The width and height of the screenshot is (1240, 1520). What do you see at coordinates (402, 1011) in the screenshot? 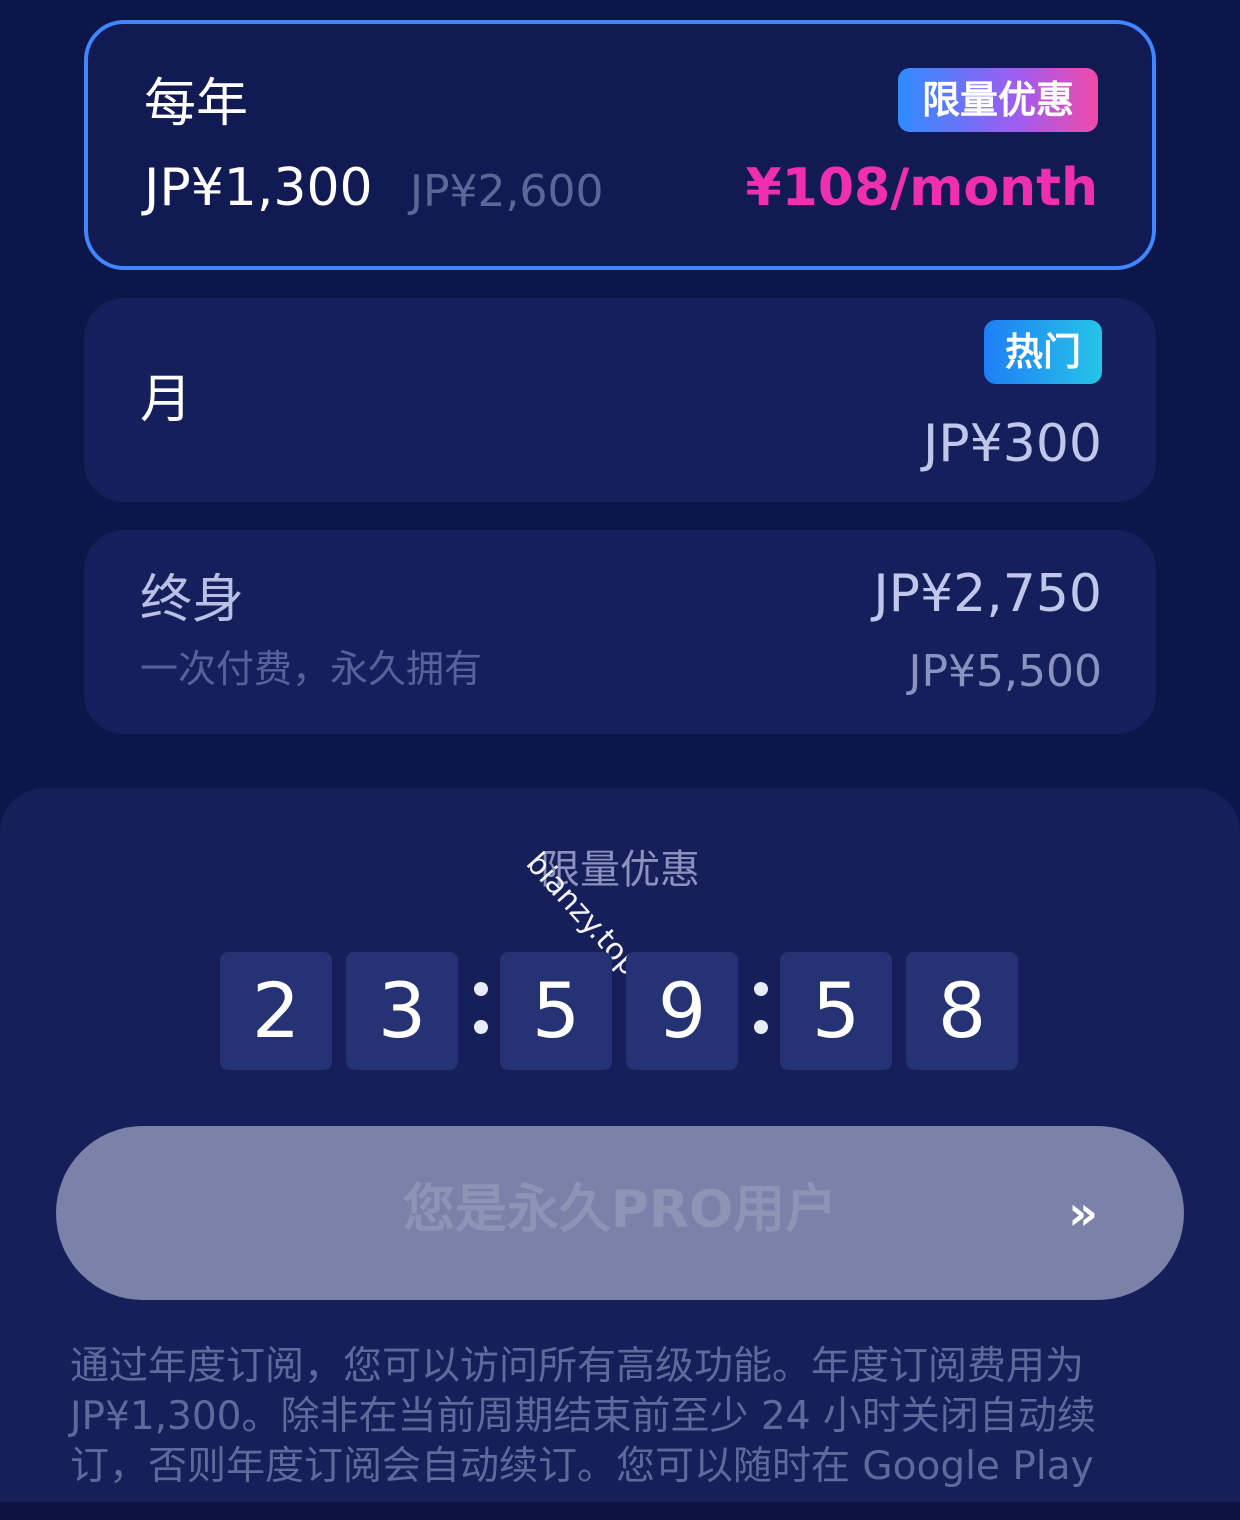
I see `countdown-hour-ones: 3` at bounding box center [402, 1011].